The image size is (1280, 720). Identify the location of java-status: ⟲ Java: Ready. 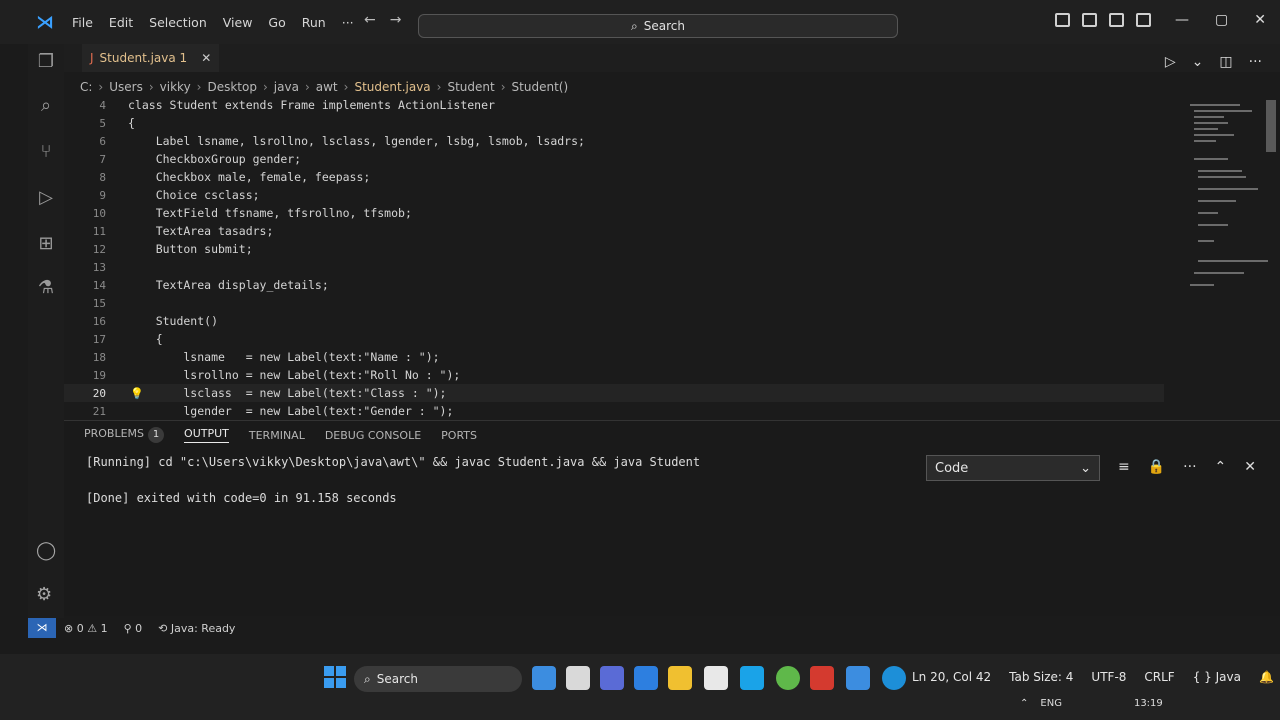
(196, 628).